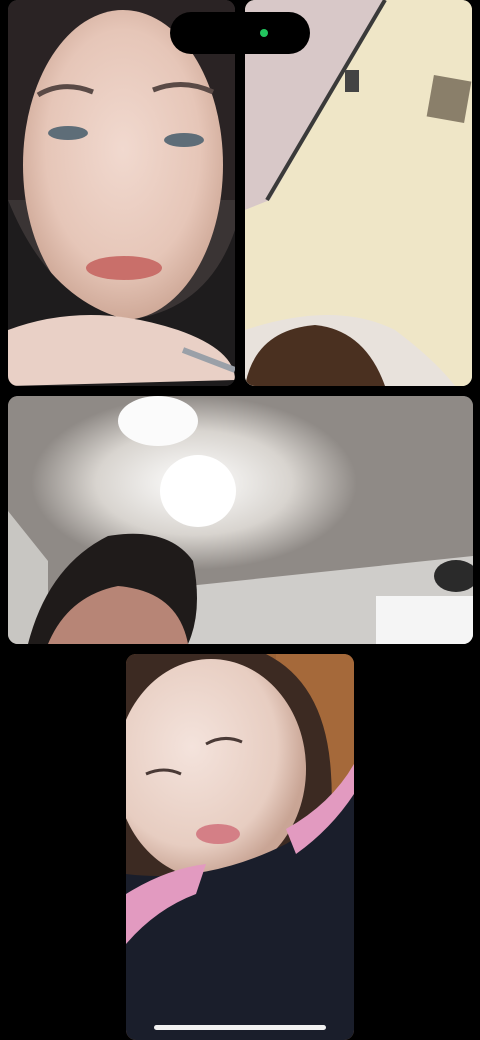 This screenshot has height=1040, width=480. What do you see at coordinates (240, 33) in the screenshot?
I see `dynamic-island` at bounding box center [240, 33].